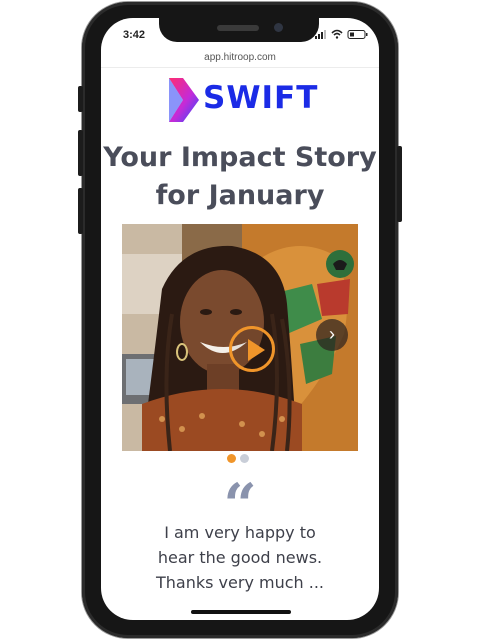  Describe the element at coordinates (278, 27) in the screenshot. I see `front-camera` at that location.